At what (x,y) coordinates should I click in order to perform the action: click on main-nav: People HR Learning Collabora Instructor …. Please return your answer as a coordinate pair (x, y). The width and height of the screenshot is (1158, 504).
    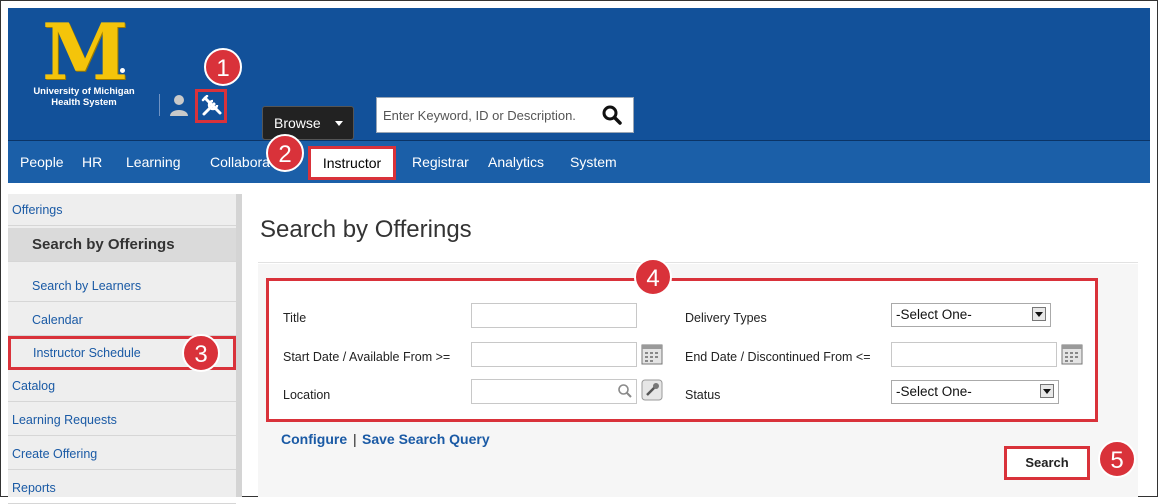
    Looking at the image, I should click on (579, 161).